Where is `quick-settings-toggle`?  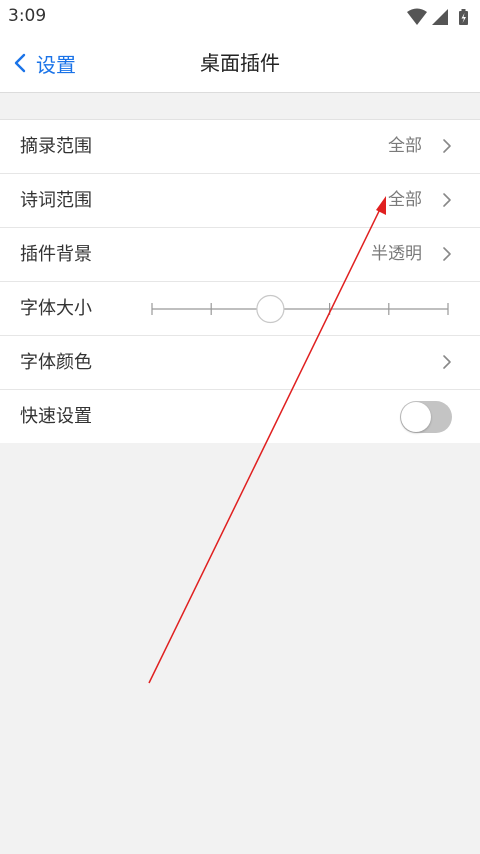 quick-settings-toggle is located at coordinates (426, 417).